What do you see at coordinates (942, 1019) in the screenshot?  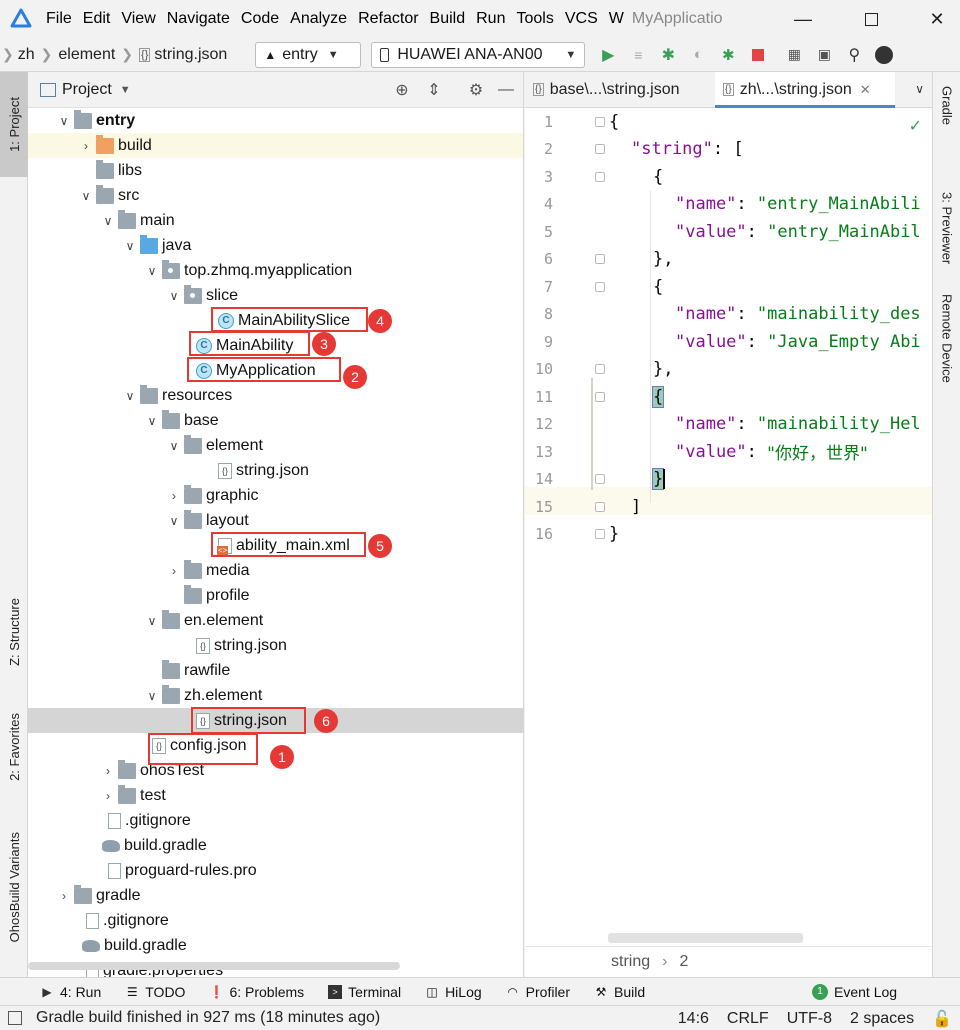 I see `lock-icon: 🔓` at bounding box center [942, 1019].